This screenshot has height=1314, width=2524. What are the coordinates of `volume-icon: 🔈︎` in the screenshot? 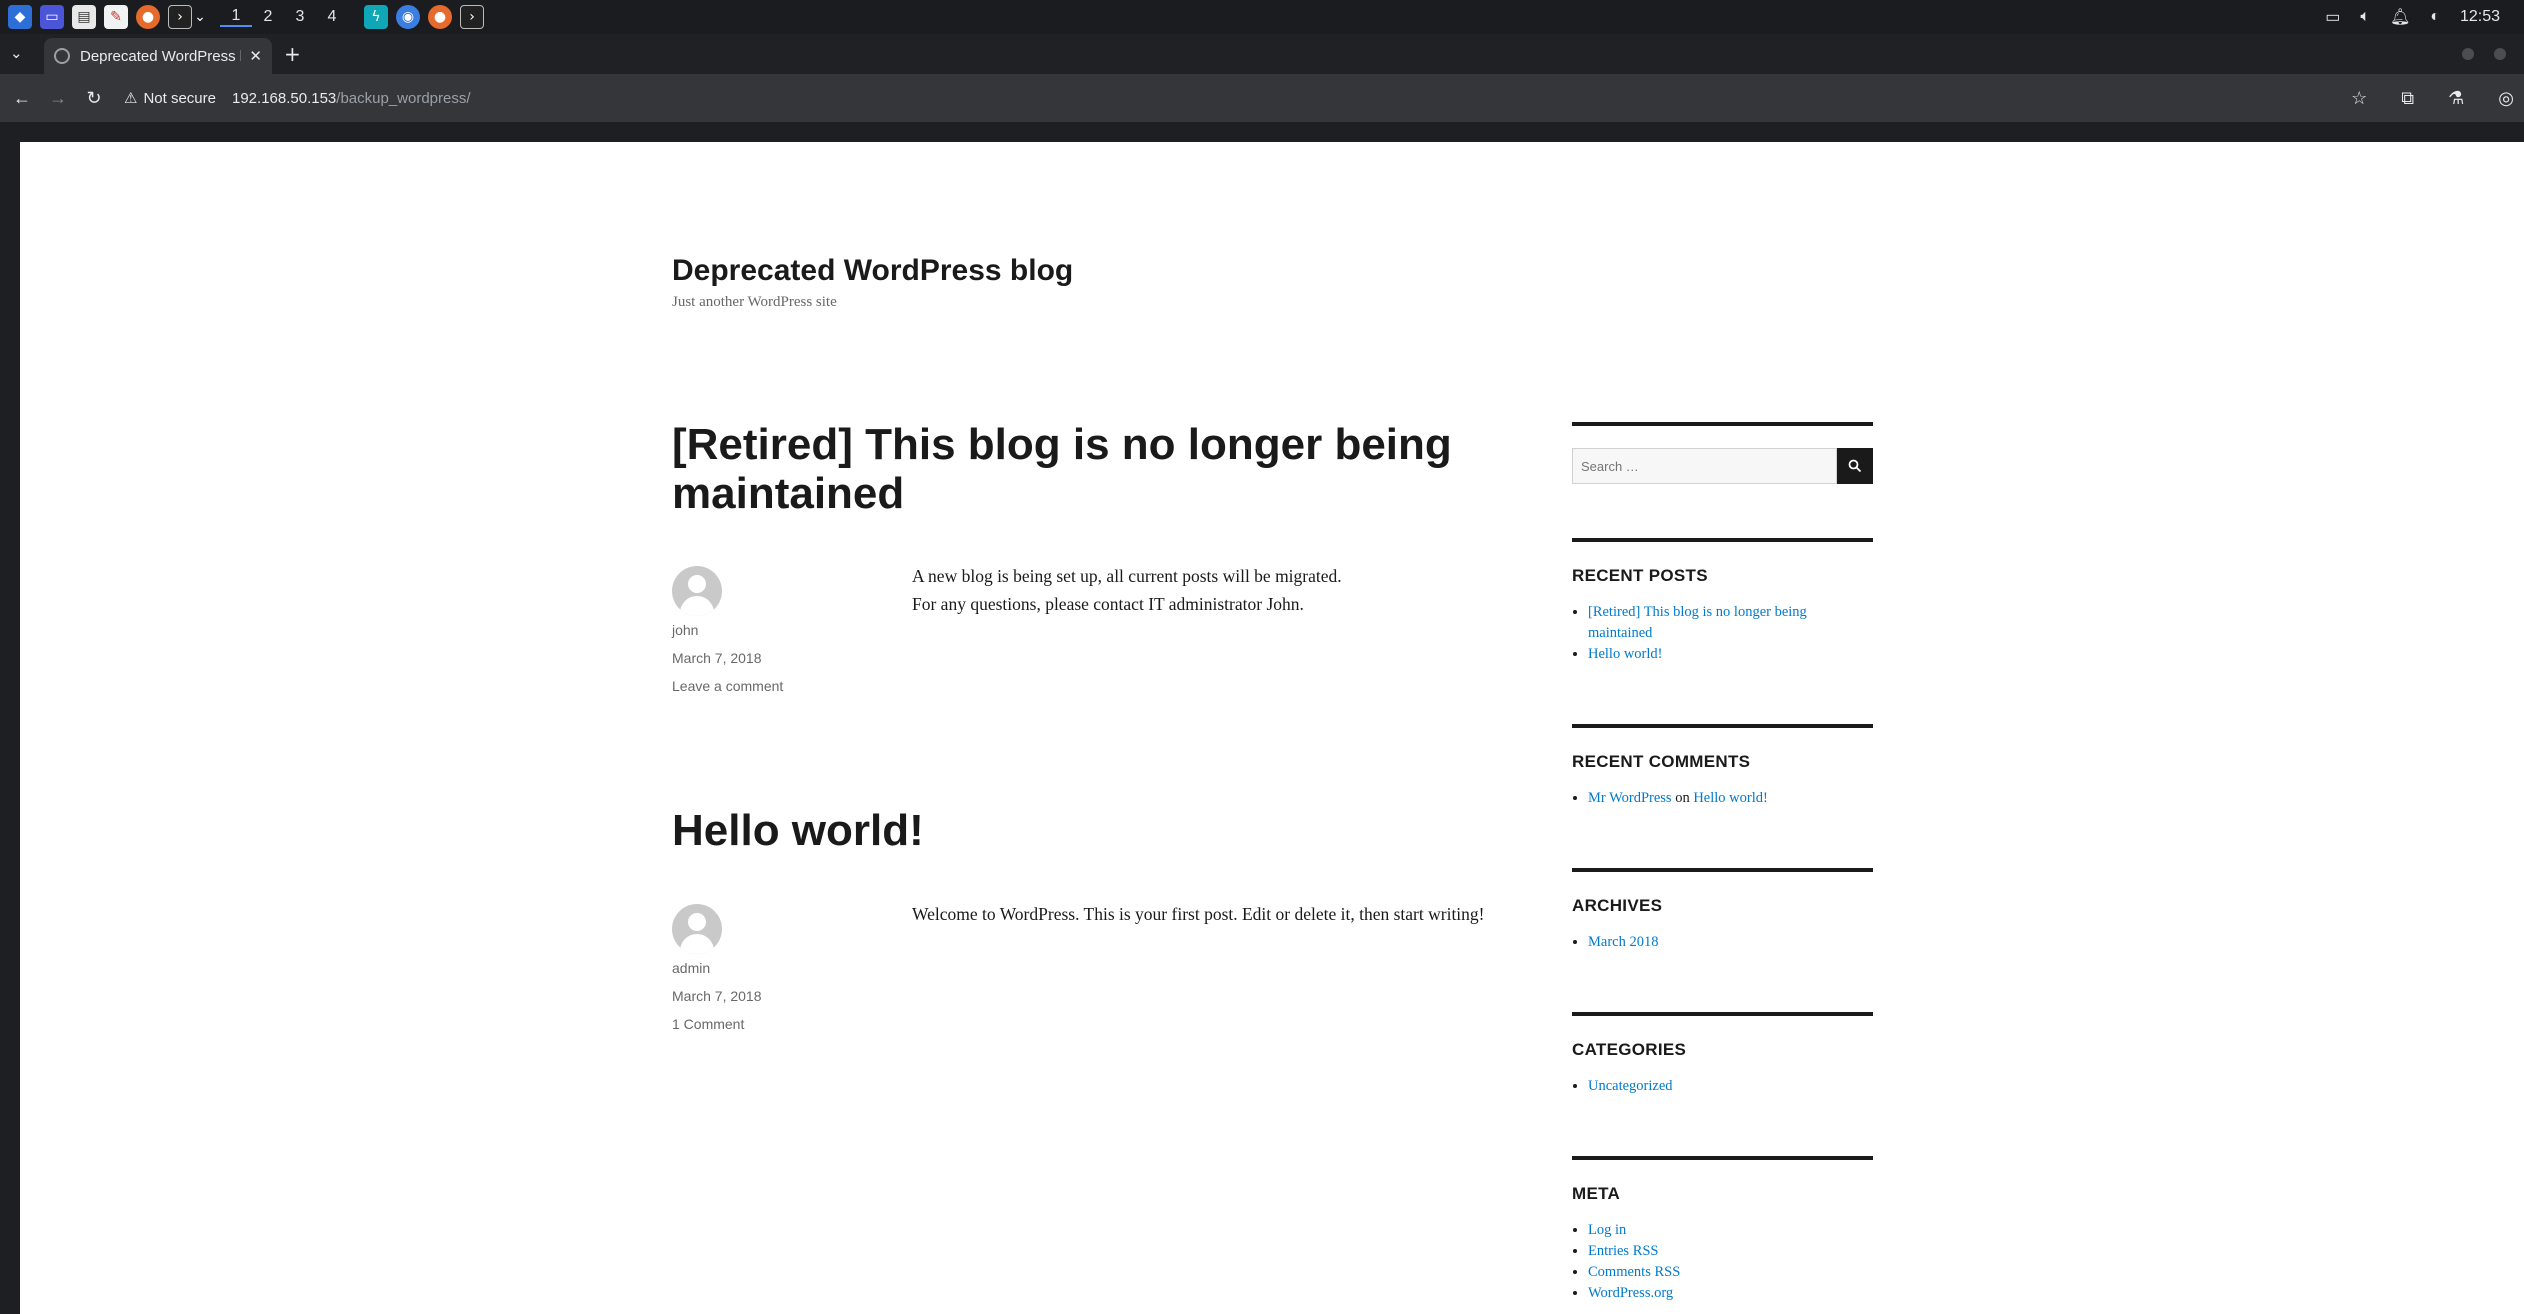 It's located at (2365, 17).